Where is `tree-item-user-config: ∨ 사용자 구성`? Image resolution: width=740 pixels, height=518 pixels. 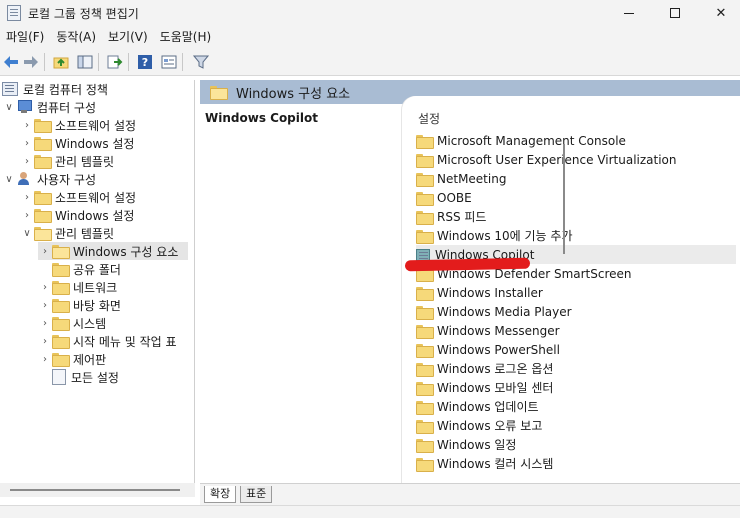
tree-item-user-config: ∨ 사용자 구성 is located at coordinates (49, 179).